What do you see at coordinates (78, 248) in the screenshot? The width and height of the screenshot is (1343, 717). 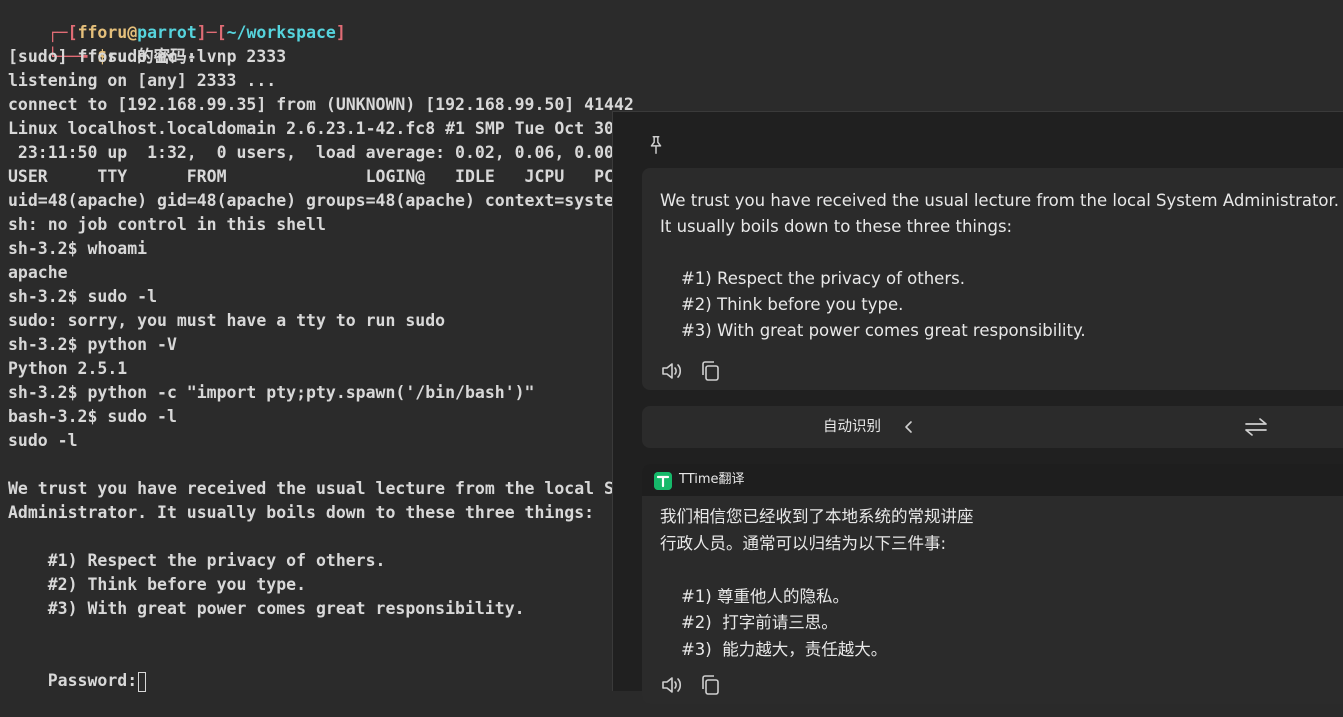 I see `terminal-line: sh-3.2$ whoami` at bounding box center [78, 248].